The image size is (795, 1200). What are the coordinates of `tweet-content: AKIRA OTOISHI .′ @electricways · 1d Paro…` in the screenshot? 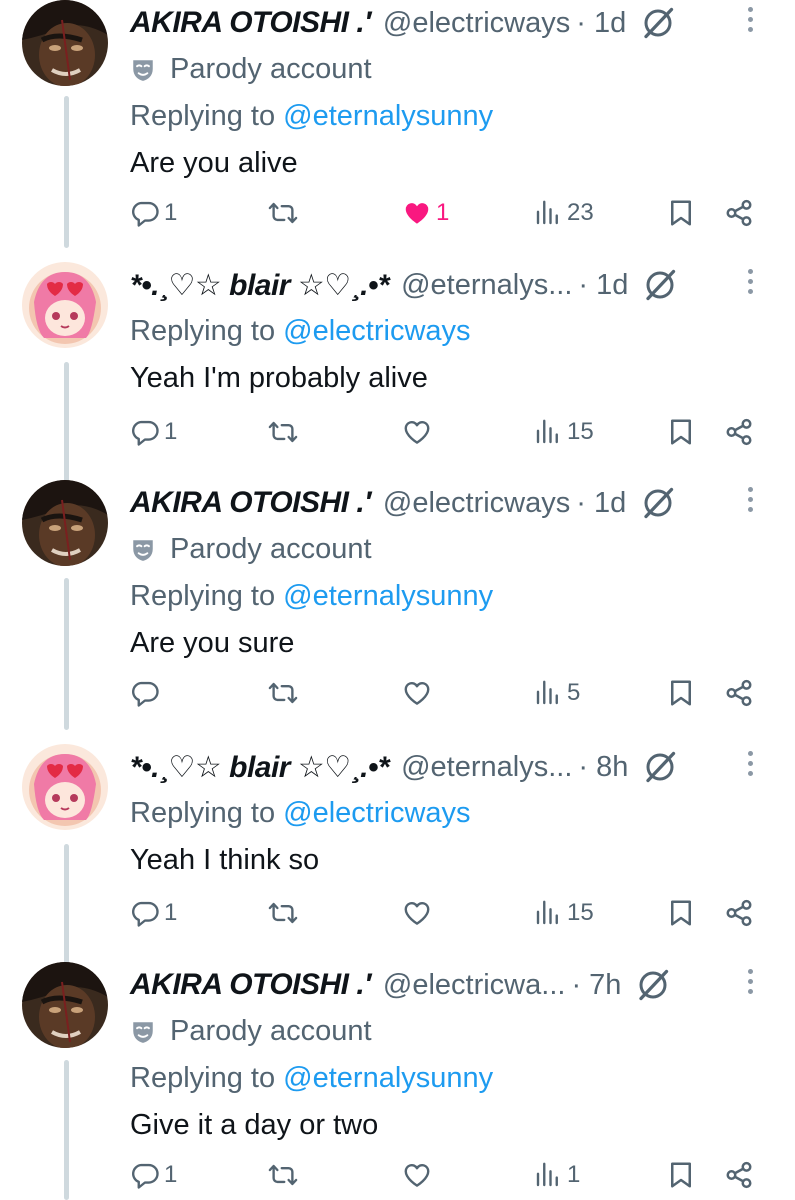 It's located at (452, 93).